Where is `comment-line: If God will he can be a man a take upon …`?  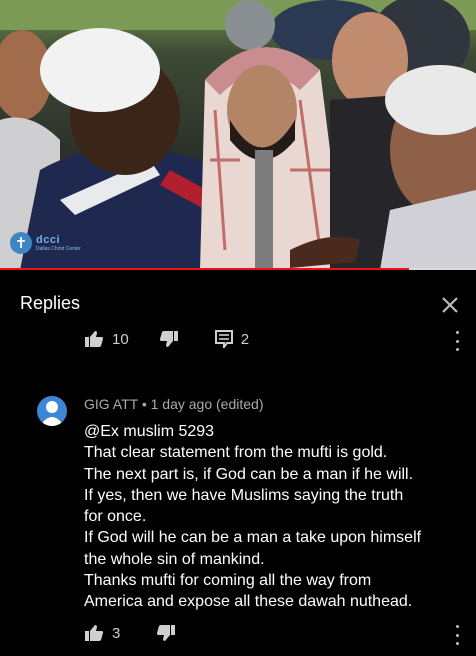
comment-line: If God will he can be a man a take upon … is located at coordinates (253, 538).